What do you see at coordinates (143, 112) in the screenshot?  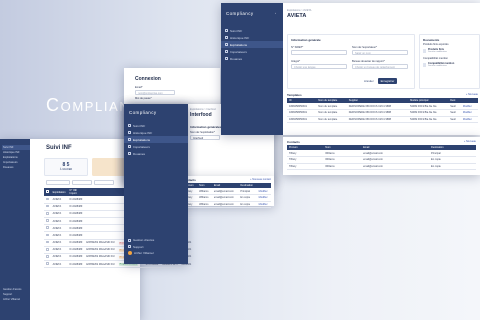 I see `sidebar-logo: Compliancy` at bounding box center [143, 112].